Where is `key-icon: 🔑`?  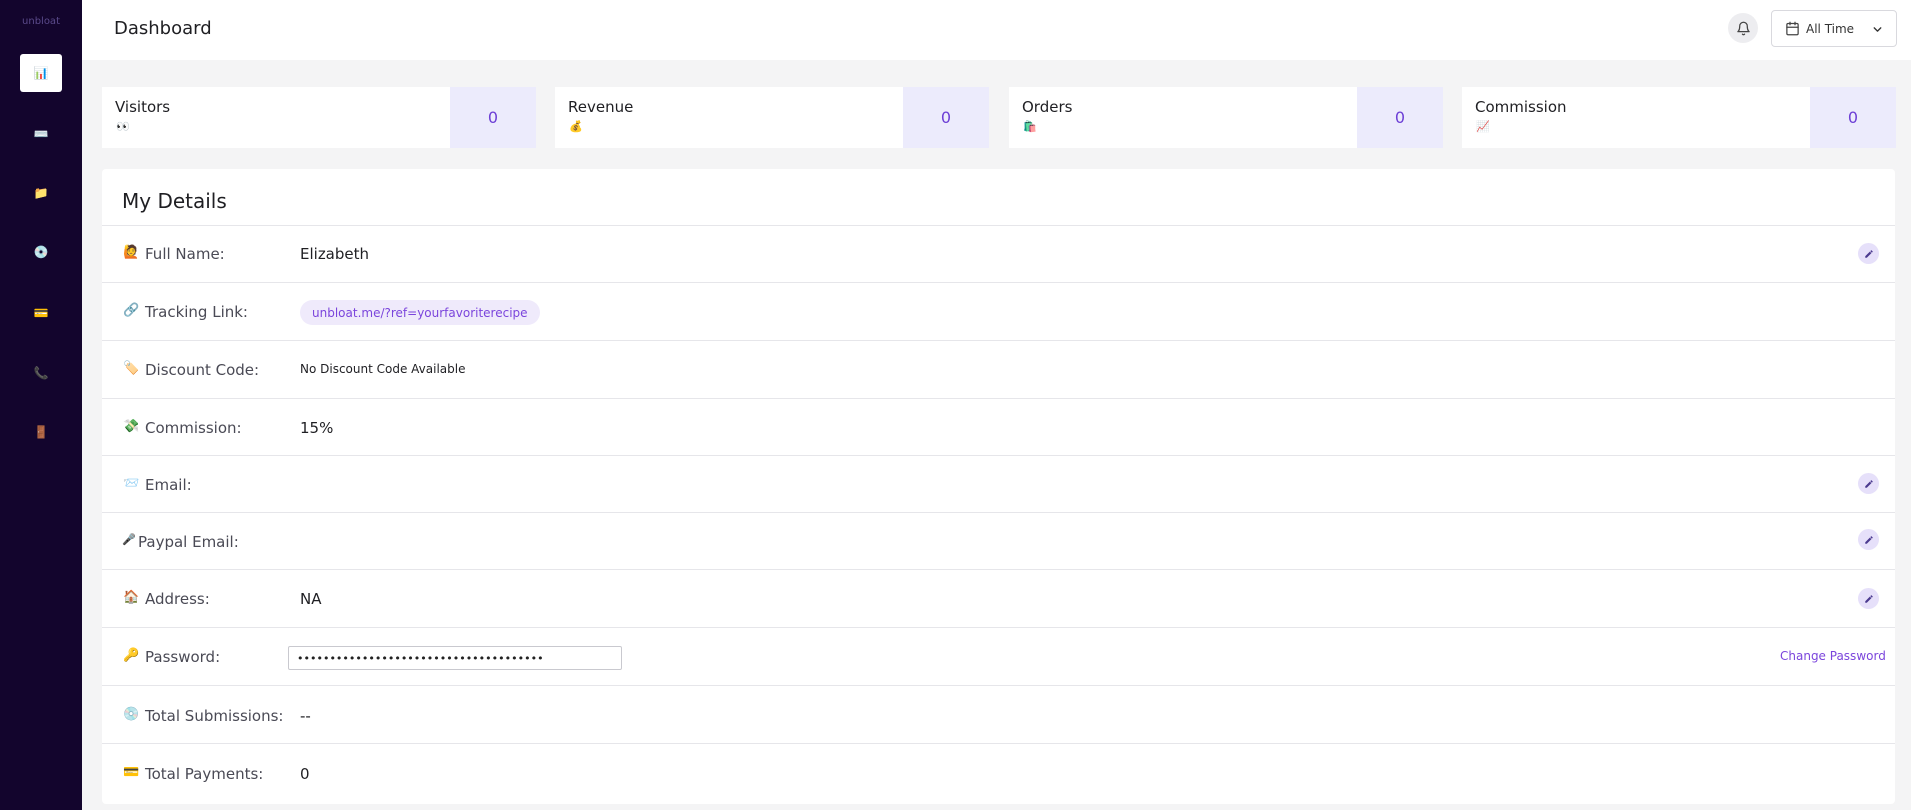 key-icon: 🔑 is located at coordinates (131, 655).